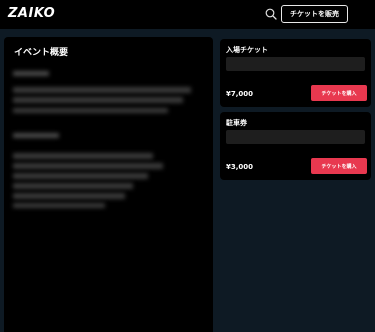 Image resolution: width=375 pixels, height=332 pixels. What do you see at coordinates (295, 73) in the screenshot?
I see `ticket-card-admission: 入場チケット ¥7,000 チケットを購入` at bounding box center [295, 73].